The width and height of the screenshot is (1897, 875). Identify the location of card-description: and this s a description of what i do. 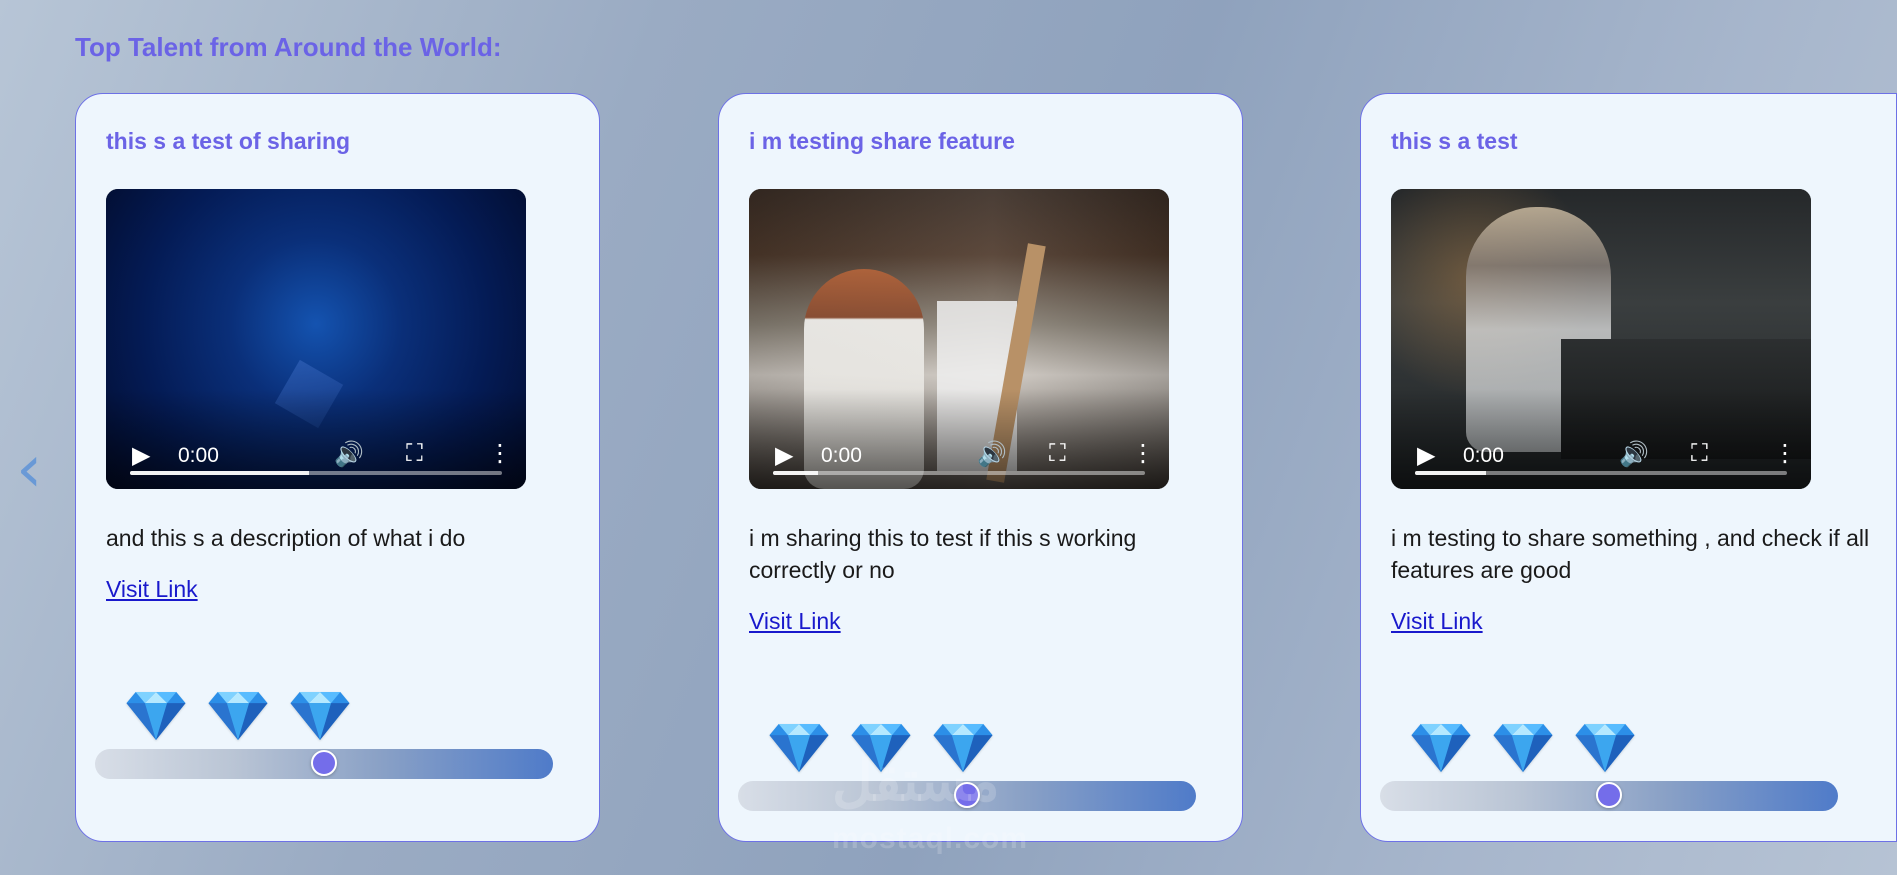
(286, 538).